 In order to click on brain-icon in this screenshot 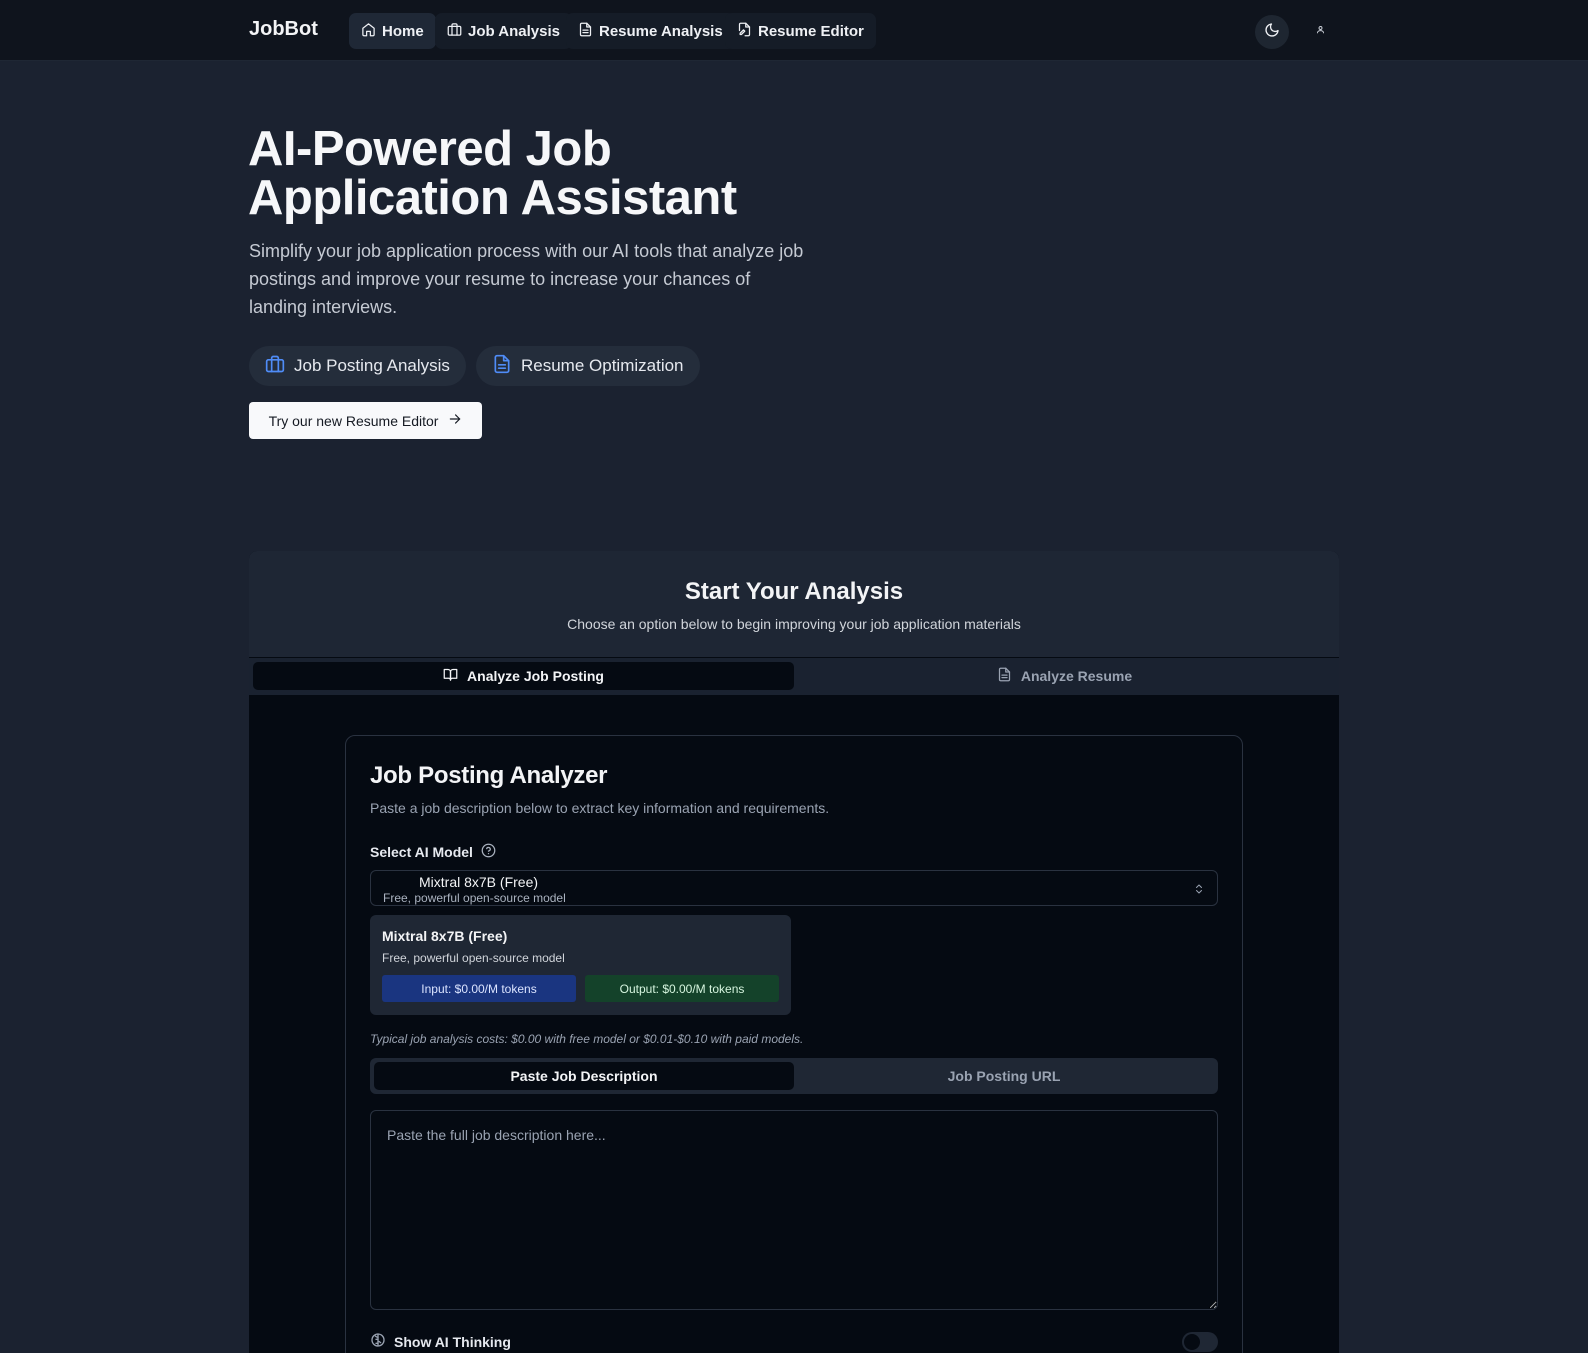, I will do `click(378, 1341)`.